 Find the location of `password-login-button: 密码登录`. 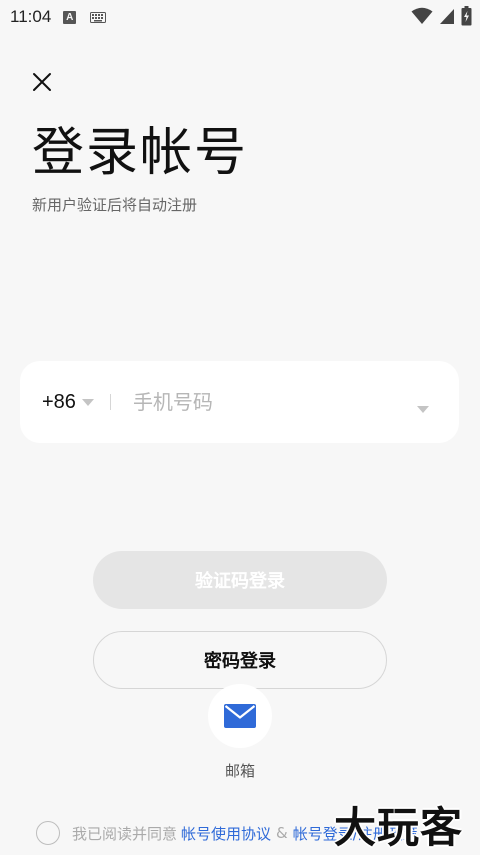

password-login-button: 密码登录 is located at coordinates (240, 660).